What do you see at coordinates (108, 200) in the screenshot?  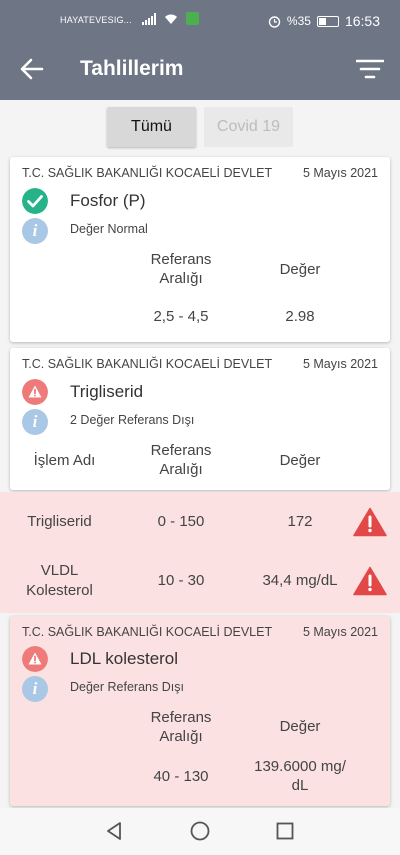 I see `test-name: Fosfor (P)` at bounding box center [108, 200].